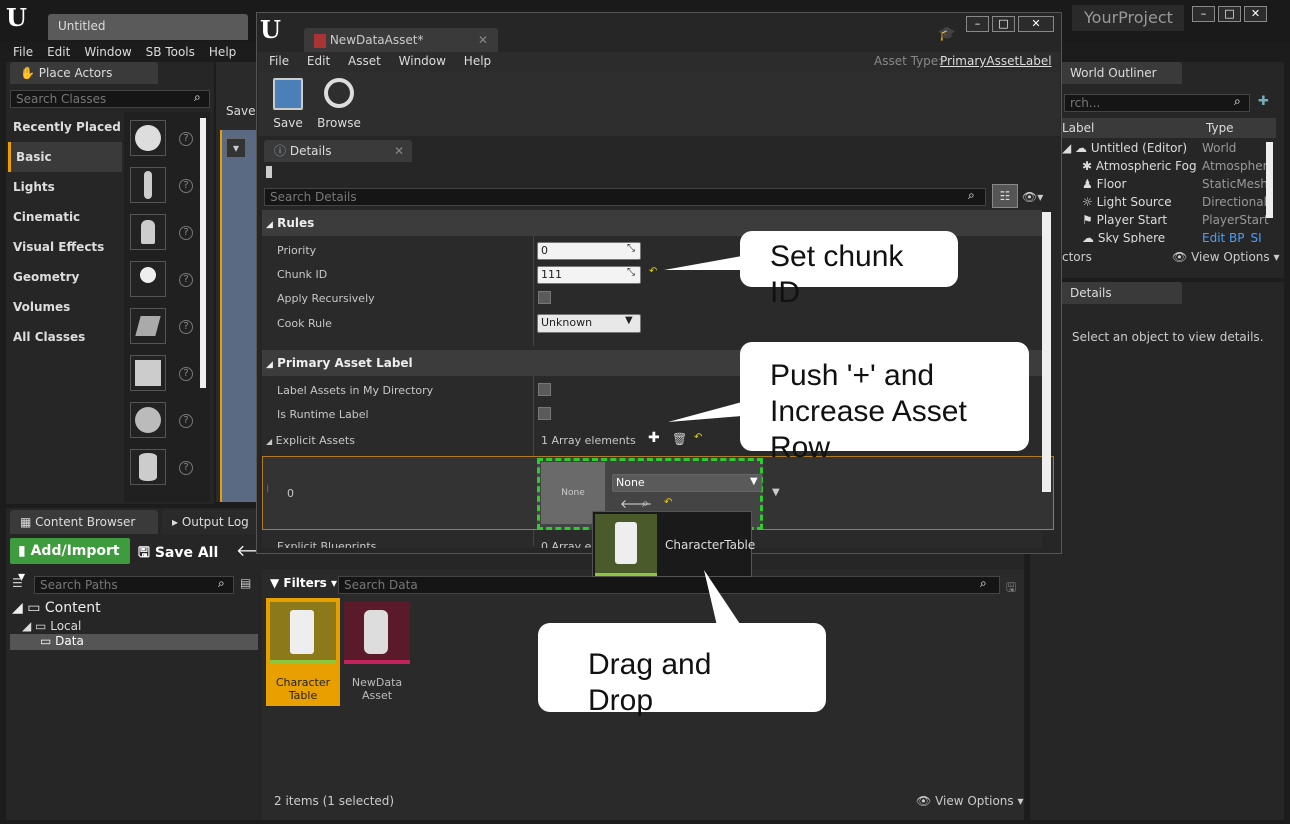 The height and width of the screenshot is (824, 1290). I want to click on callout-pointer-drag, so click(724, 600).